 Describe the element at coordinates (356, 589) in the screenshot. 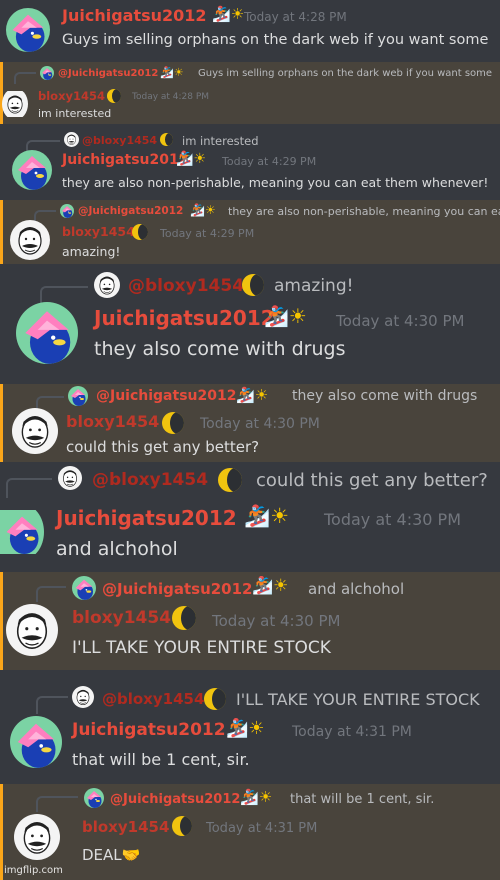

I see `reply-text: and alchohol` at that location.